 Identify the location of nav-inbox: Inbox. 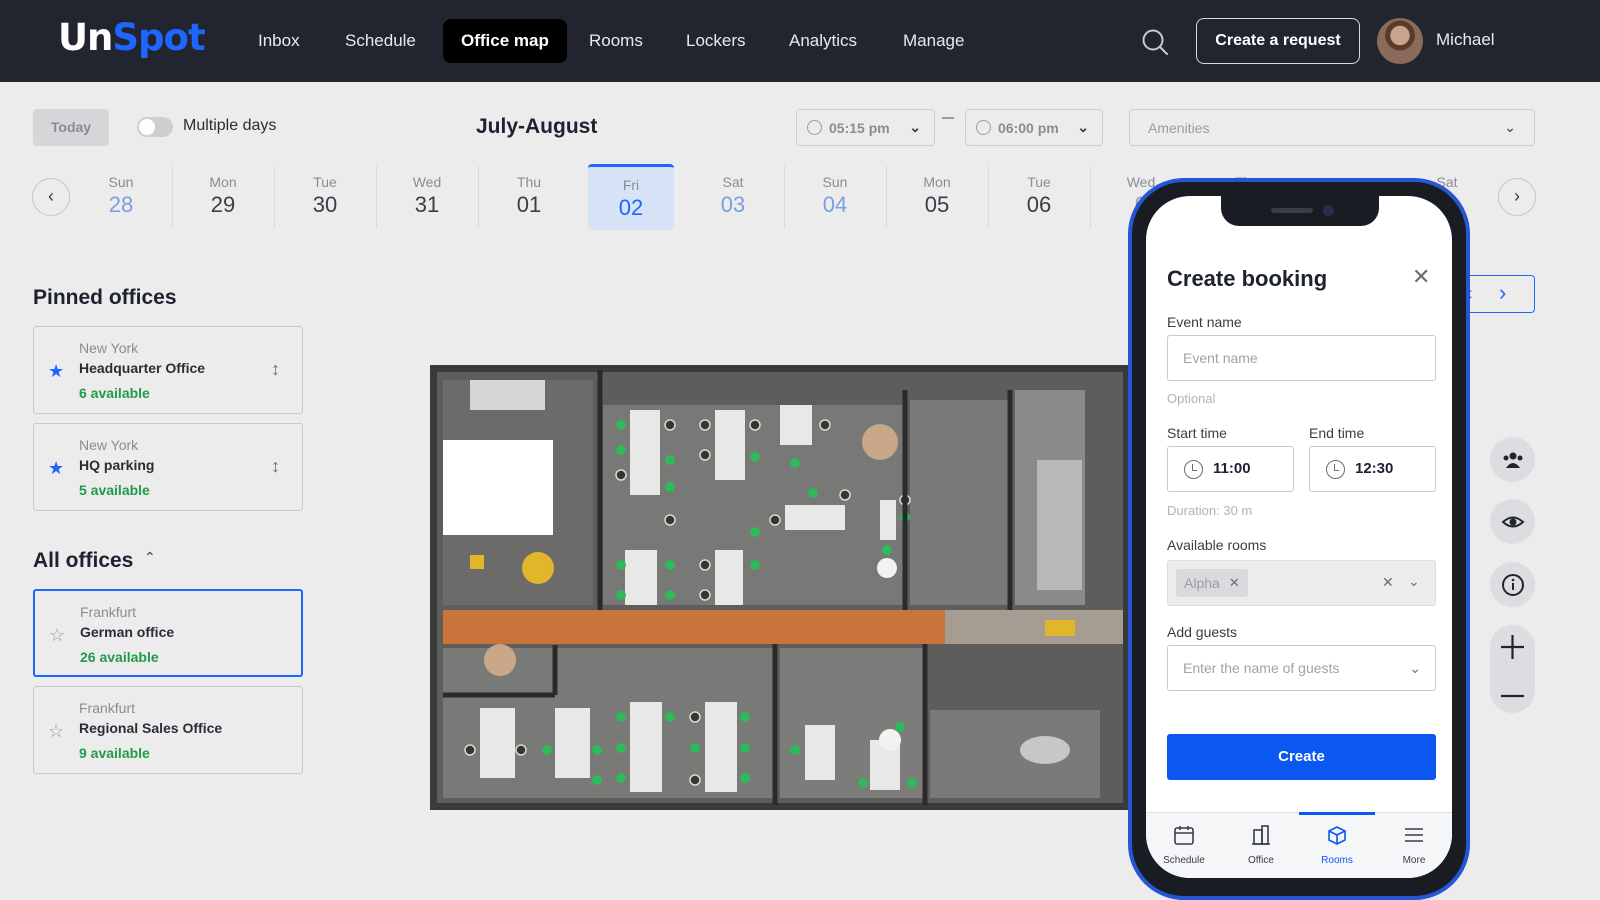
(279, 41).